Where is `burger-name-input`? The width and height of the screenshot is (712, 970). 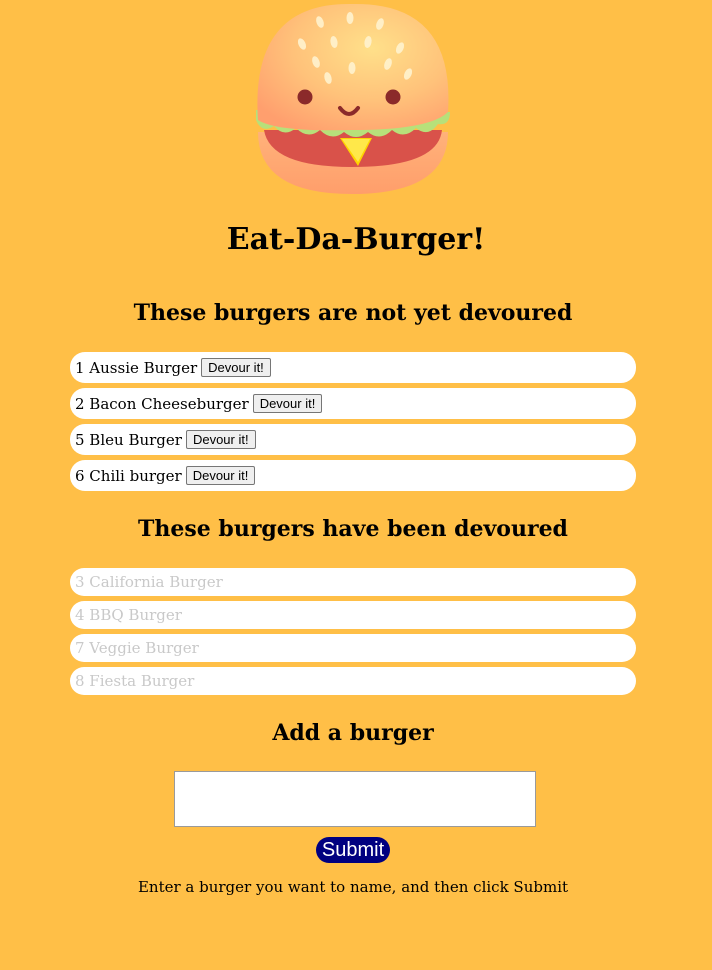
burger-name-input is located at coordinates (355, 799).